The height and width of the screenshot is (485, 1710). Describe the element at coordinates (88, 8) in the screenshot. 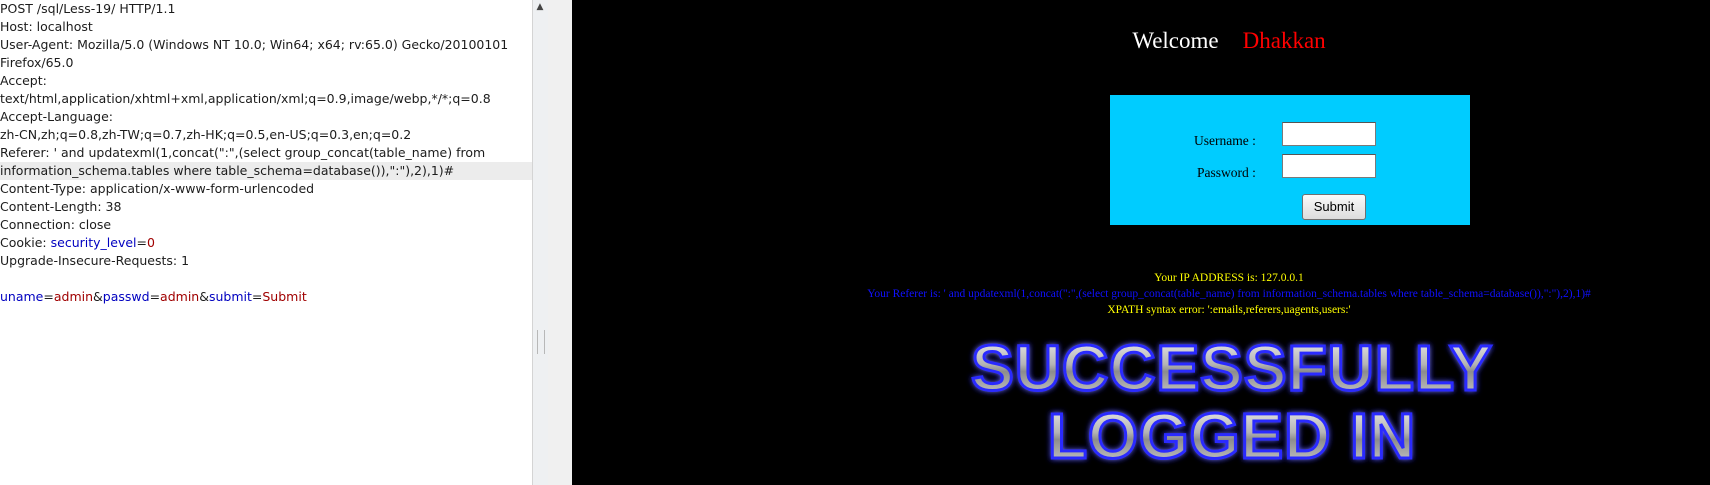

I see `request-line: POST /sql/Less-19/ HTTP/1.1` at that location.